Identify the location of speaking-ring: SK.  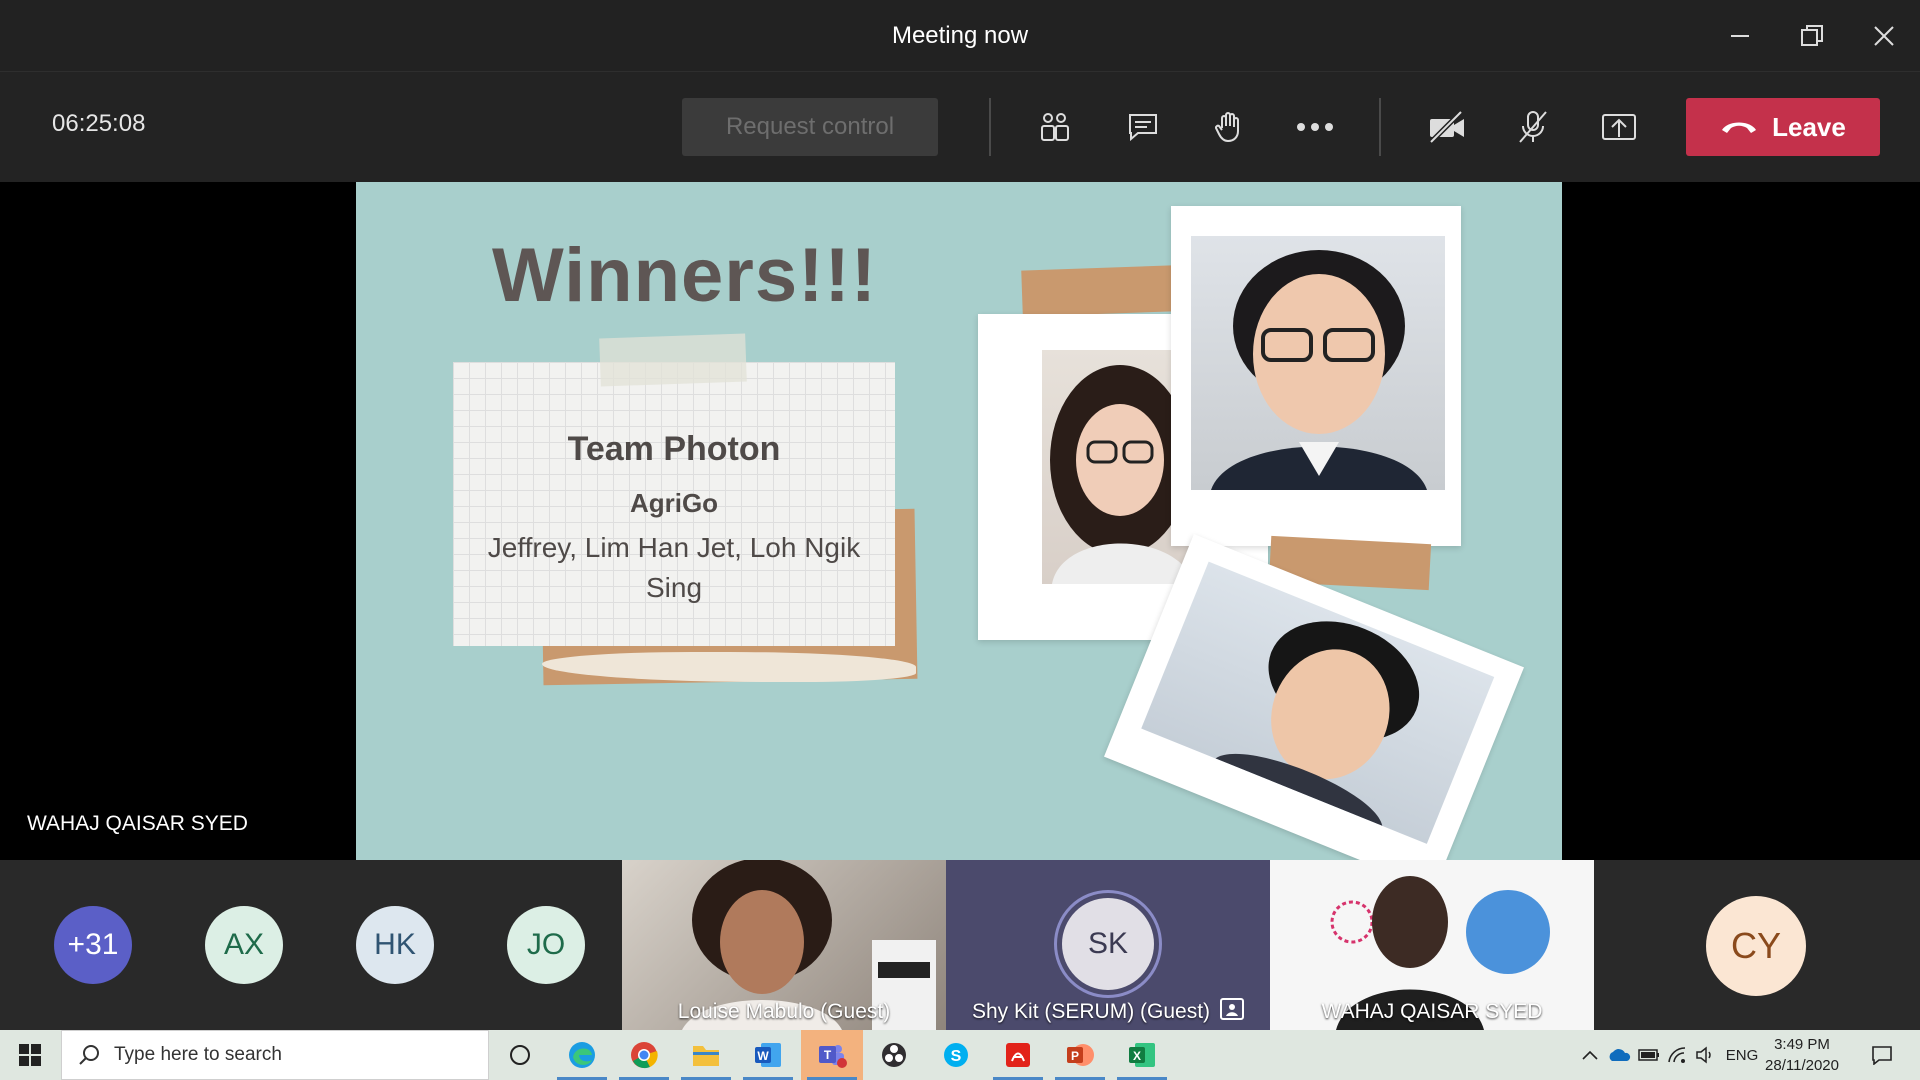
(1108, 944).